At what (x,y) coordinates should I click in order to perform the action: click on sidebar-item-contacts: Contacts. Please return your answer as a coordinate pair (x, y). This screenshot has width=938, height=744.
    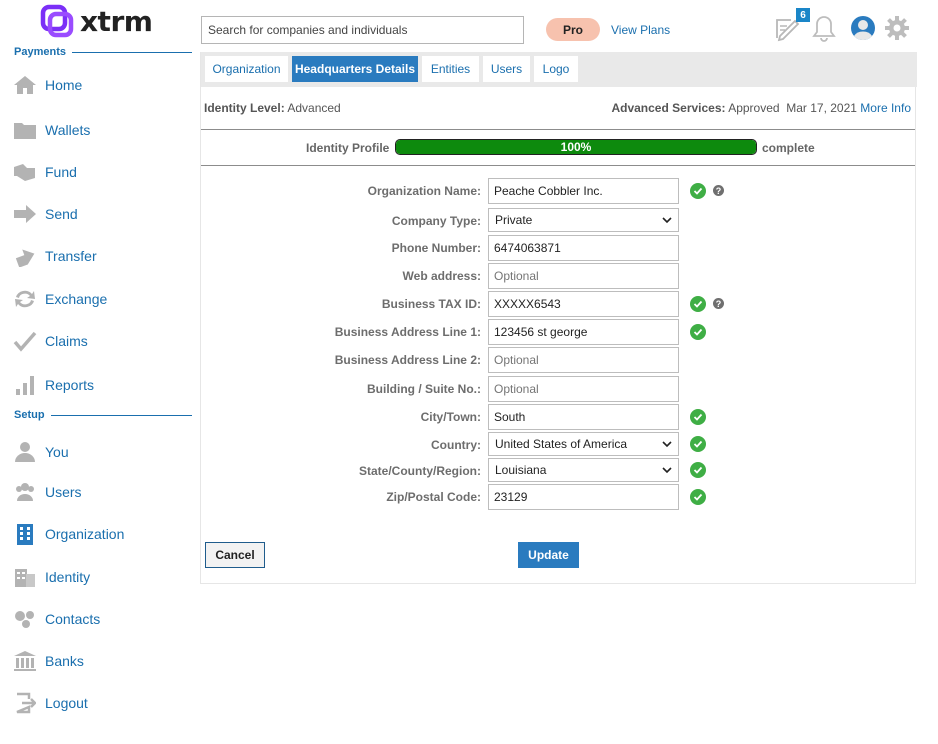
    Looking at the image, I should click on (56, 619).